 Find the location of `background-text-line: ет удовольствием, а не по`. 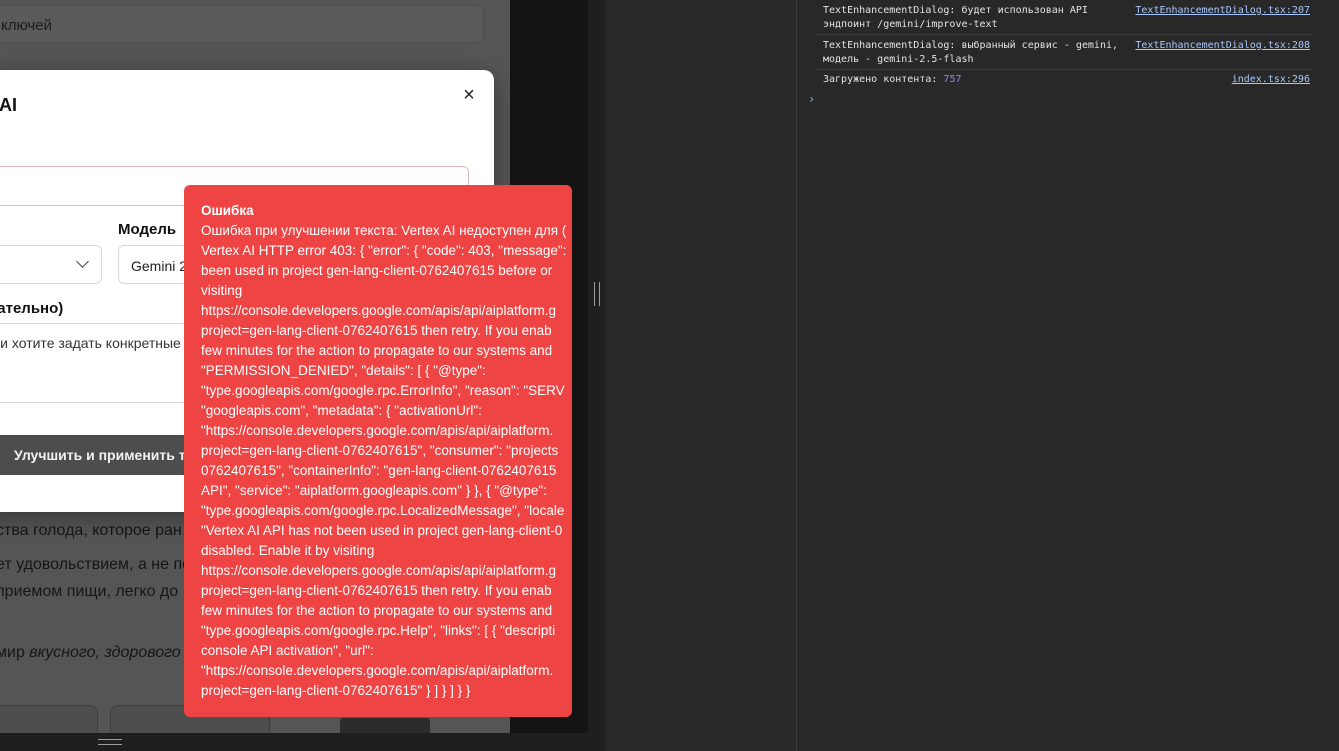

background-text-line: ет удовольствием, а не по is located at coordinates (96, 564).